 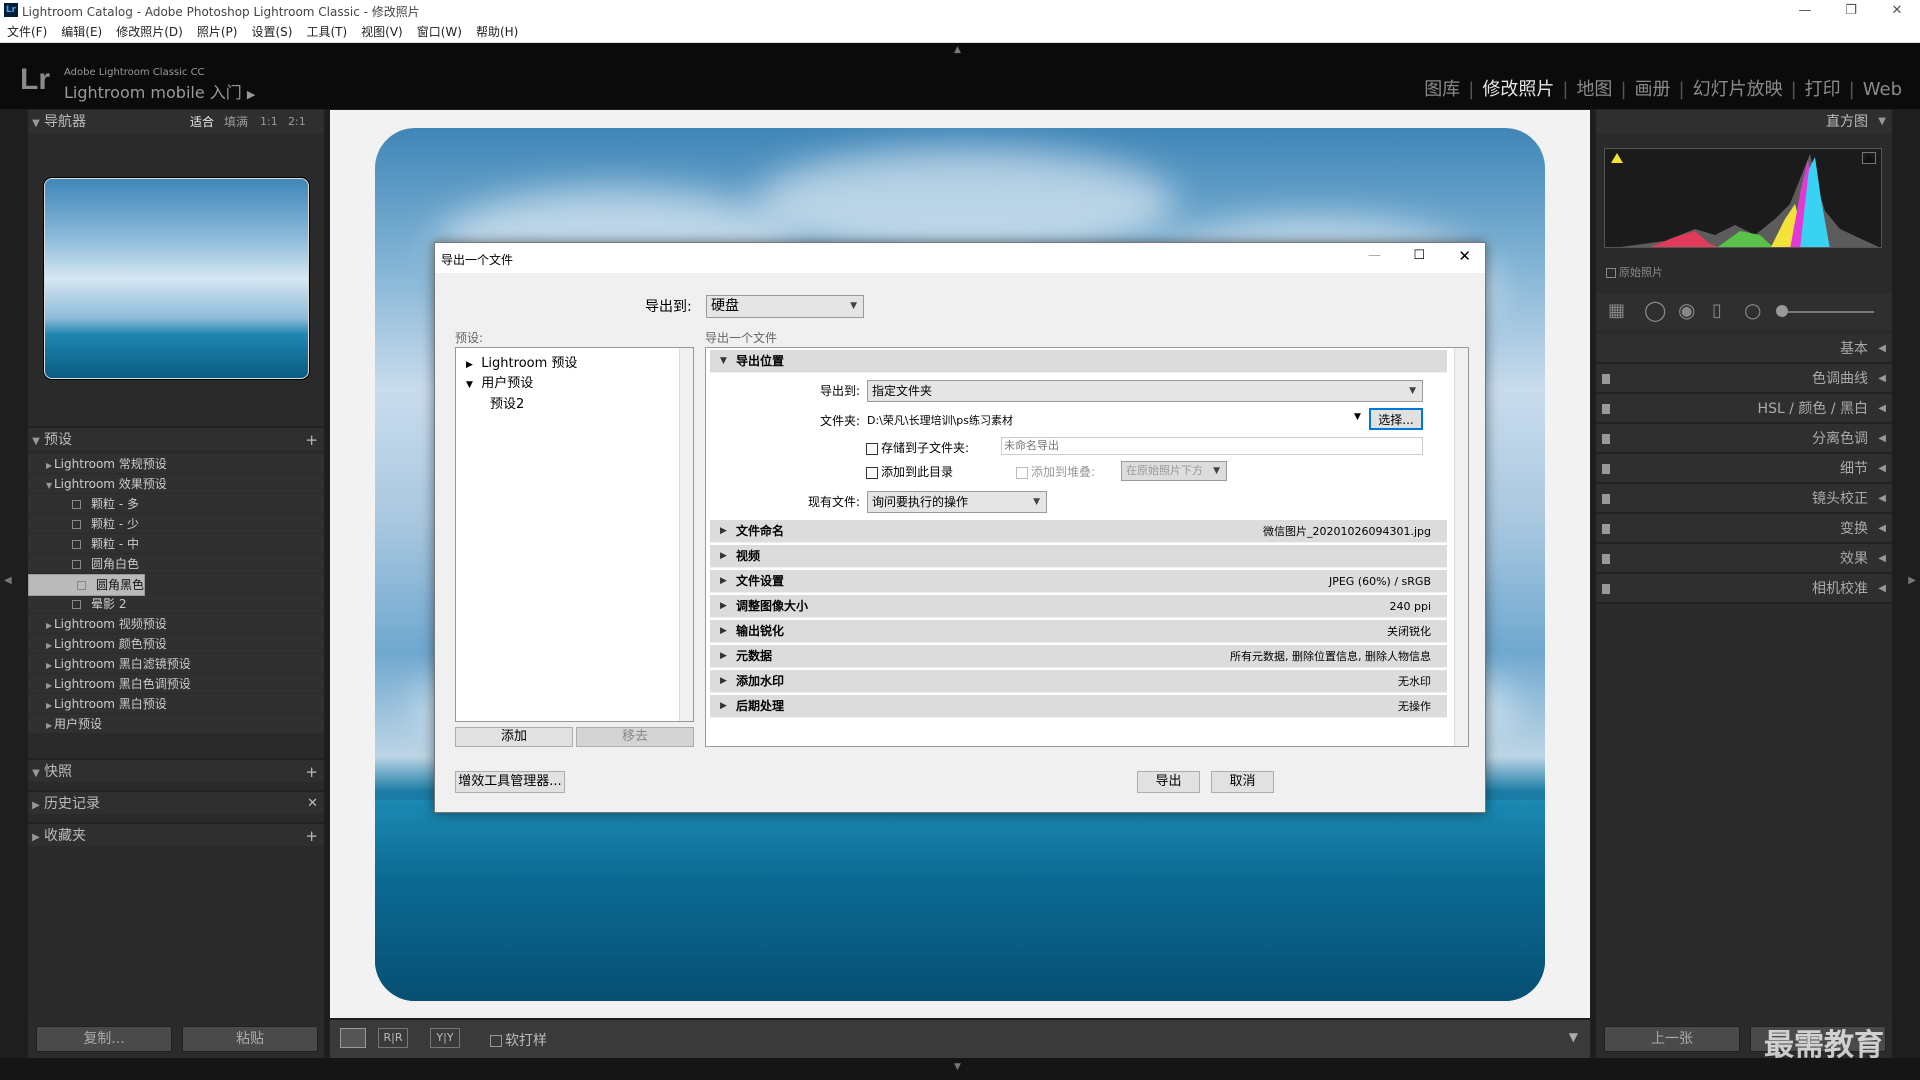 I want to click on develop-section: HSL / 颜色 / 黑白 ◀, so click(x=1744, y=409).